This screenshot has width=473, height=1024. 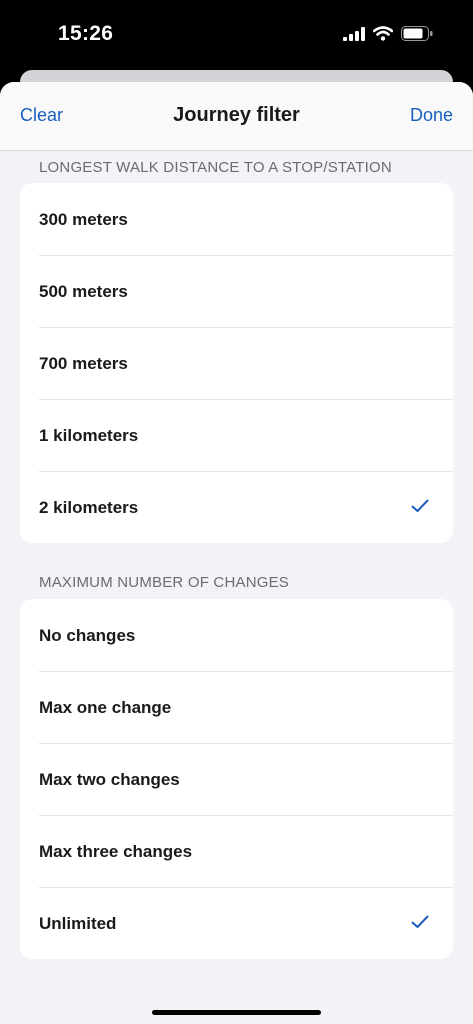 What do you see at coordinates (164, 582) in the screenshot?
I see `changes-section-header: MAXIMUM NUMBER OF CHANGES` at bounding box center [164, 582].